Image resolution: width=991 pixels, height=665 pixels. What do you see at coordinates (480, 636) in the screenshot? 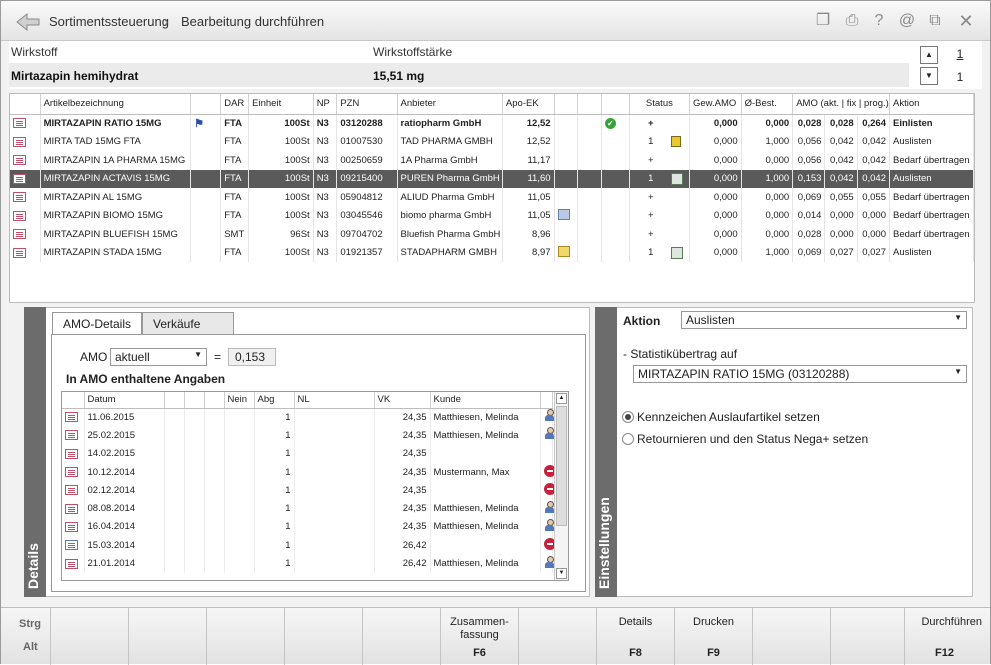
I see `fkey-f6-zusammenfassung: Zusammen-fassung F6` at bounding box center [480, 636].